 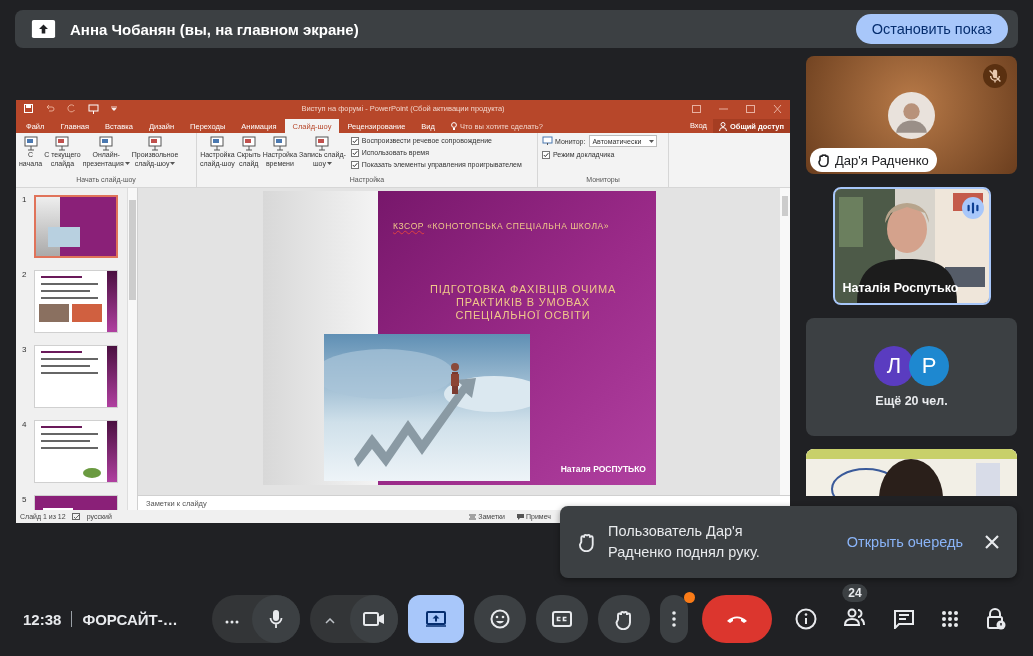 What do you see at coordinates (25, 275) in the screenshot?
I see `slide-number: 2` at bounding box center [25, 275].